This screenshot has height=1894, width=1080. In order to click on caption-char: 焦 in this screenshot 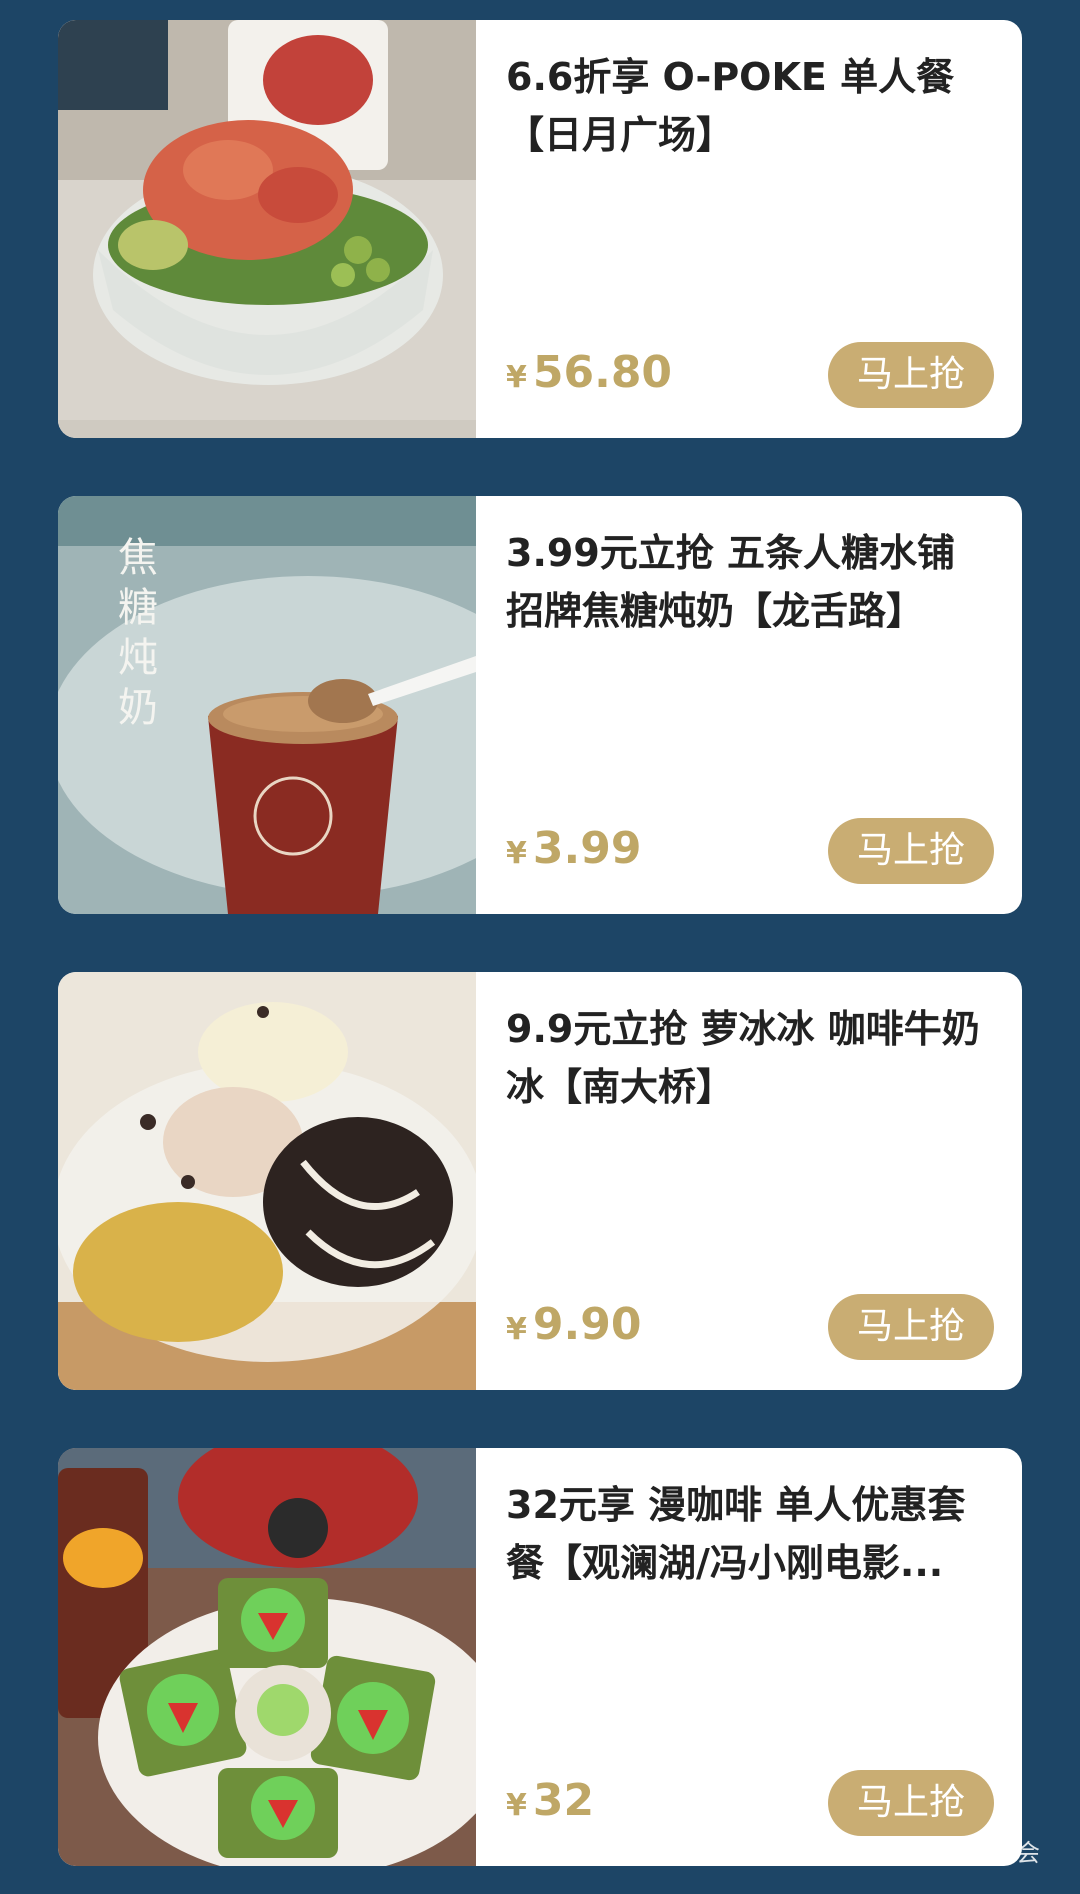, I will do `click(138, 558)`.